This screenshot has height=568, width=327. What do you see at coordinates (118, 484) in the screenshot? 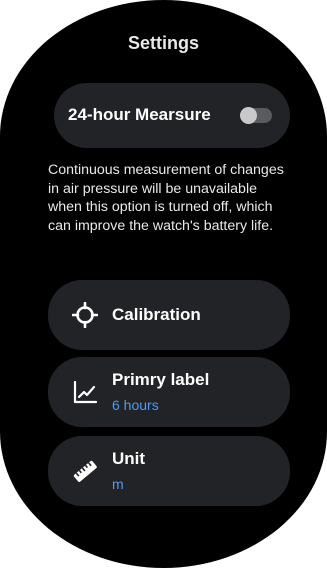
I see `unit-value: m` at bounding box center [118, 484].